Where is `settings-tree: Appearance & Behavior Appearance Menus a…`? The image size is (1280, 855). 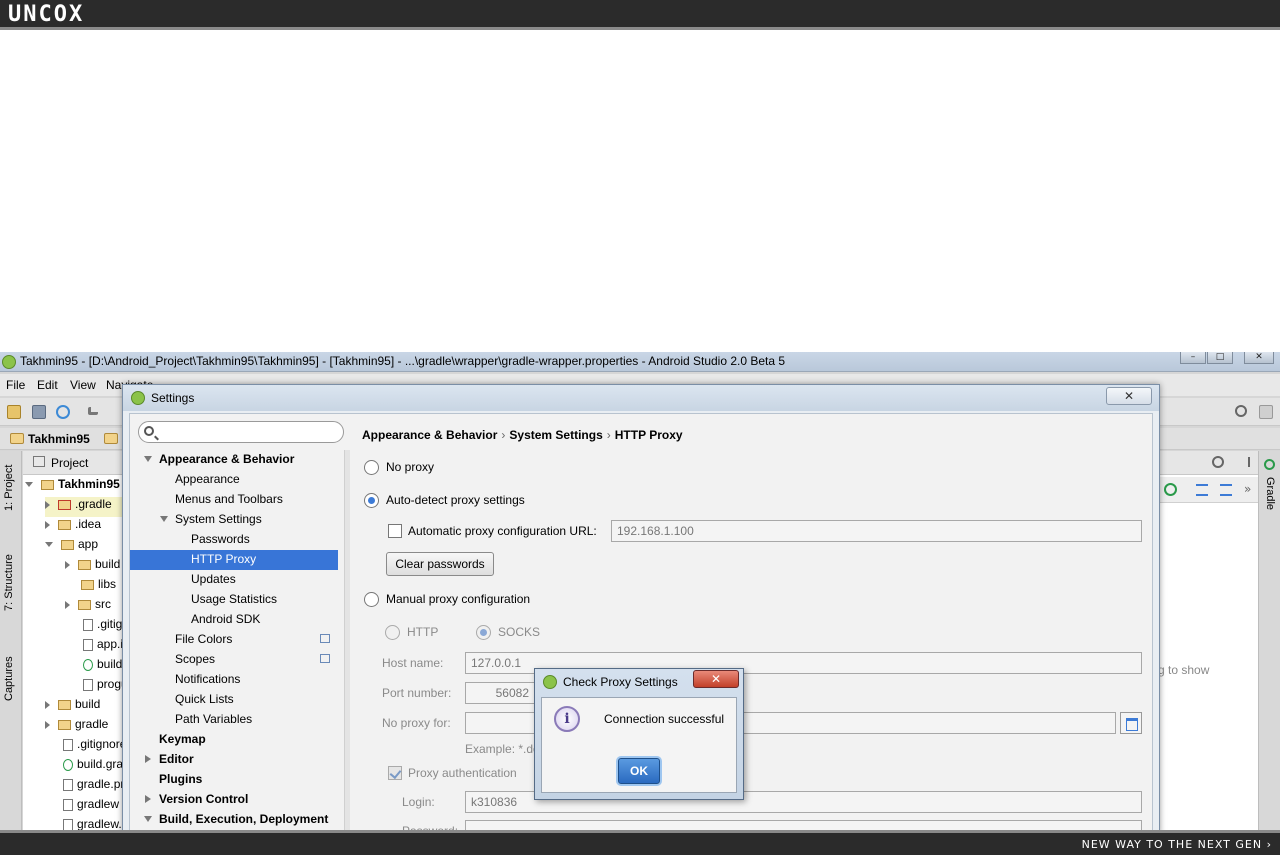 settings-tree: Appearance & Behavior Appearance Menus a… is located at coordinates (237, 641).